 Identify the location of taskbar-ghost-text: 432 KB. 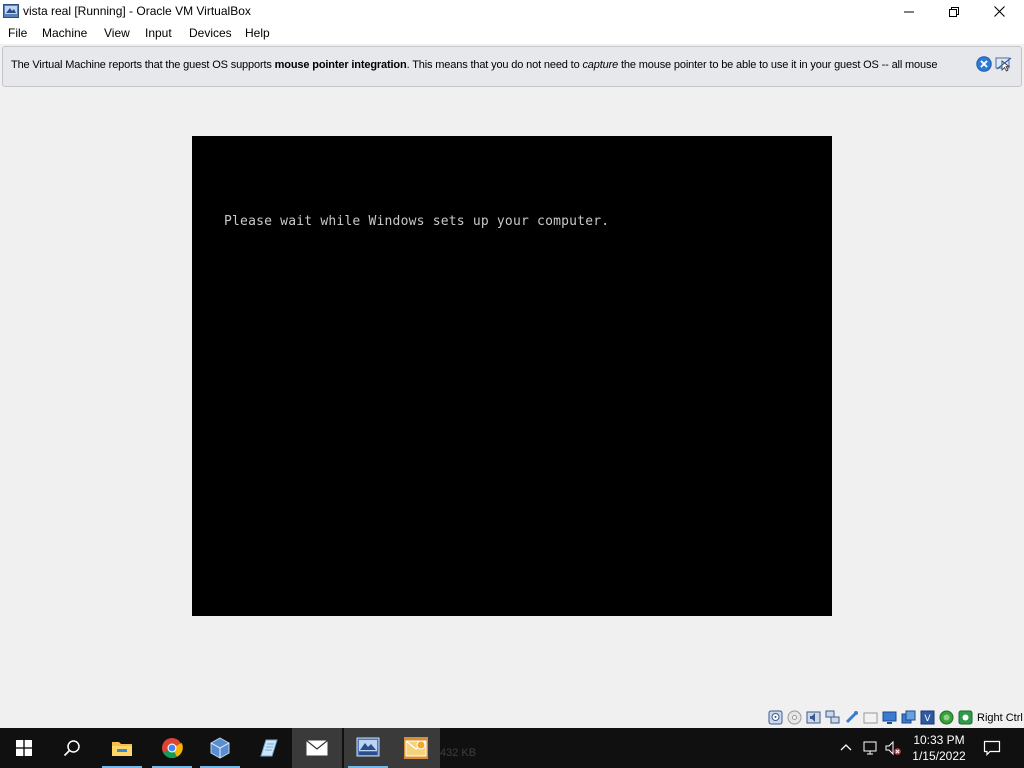
(458, 753).